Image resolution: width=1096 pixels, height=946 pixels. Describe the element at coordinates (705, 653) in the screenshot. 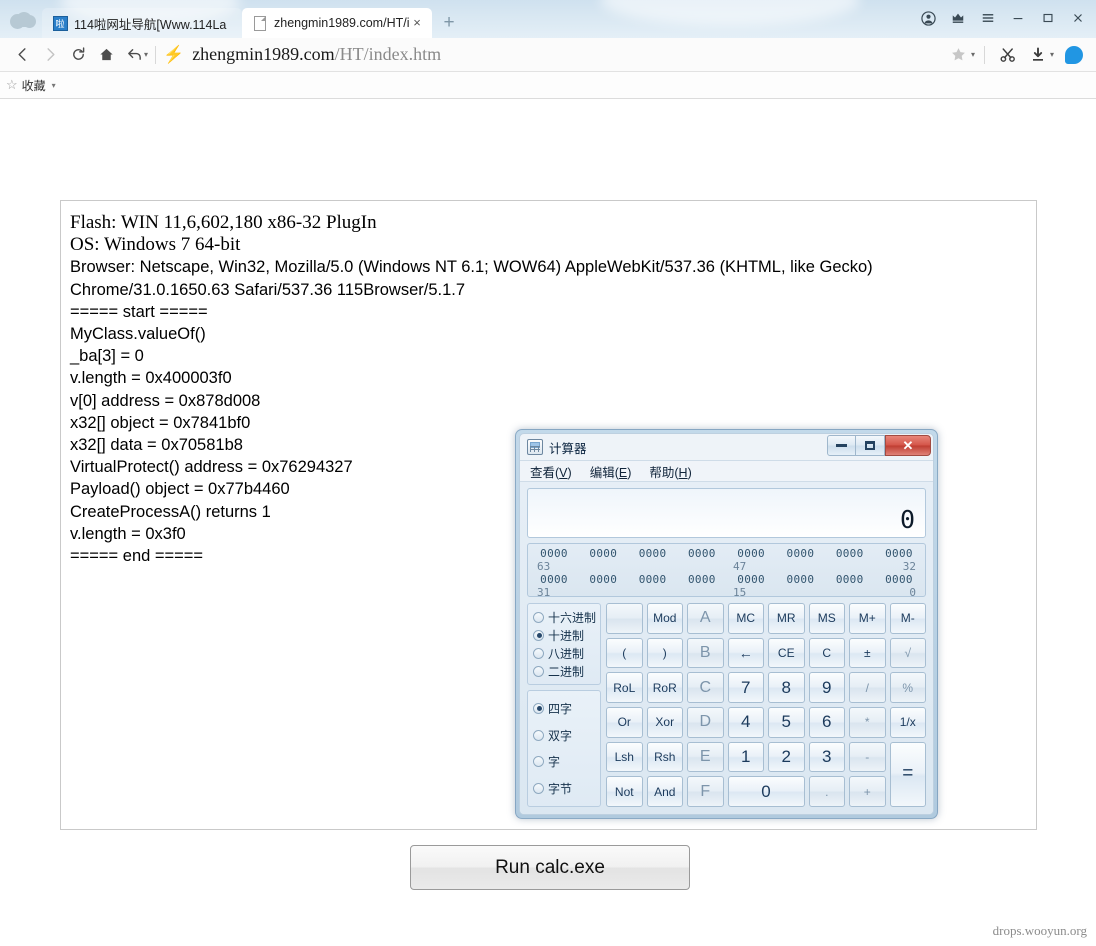

I see `calc-key-b: B` at that location.